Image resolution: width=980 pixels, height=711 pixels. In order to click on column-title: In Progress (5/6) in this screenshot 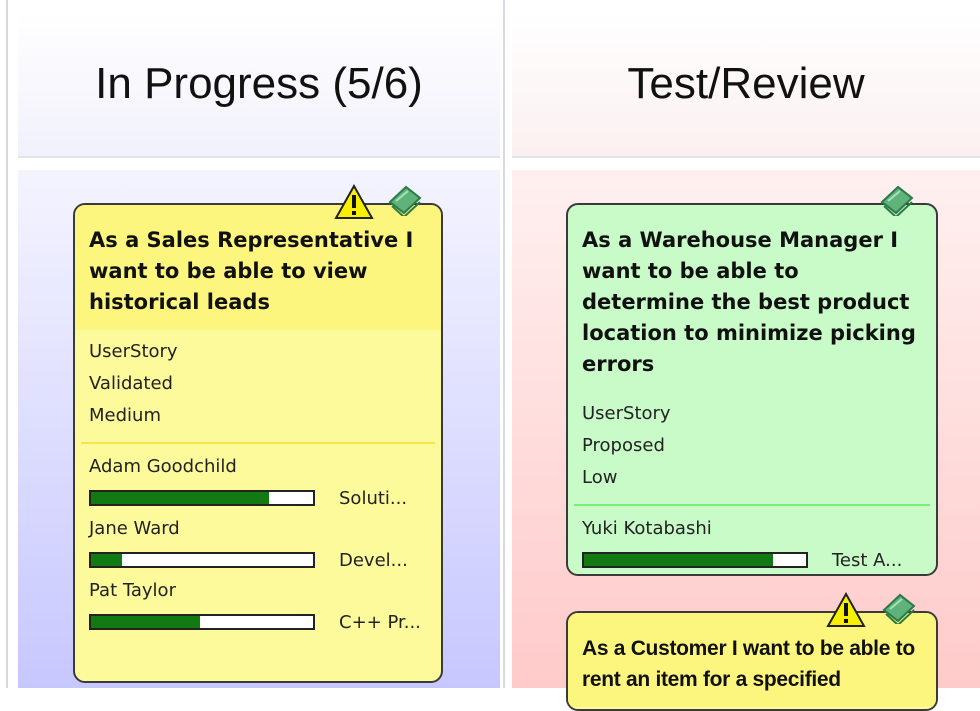, I will do `click(259, 83)`.